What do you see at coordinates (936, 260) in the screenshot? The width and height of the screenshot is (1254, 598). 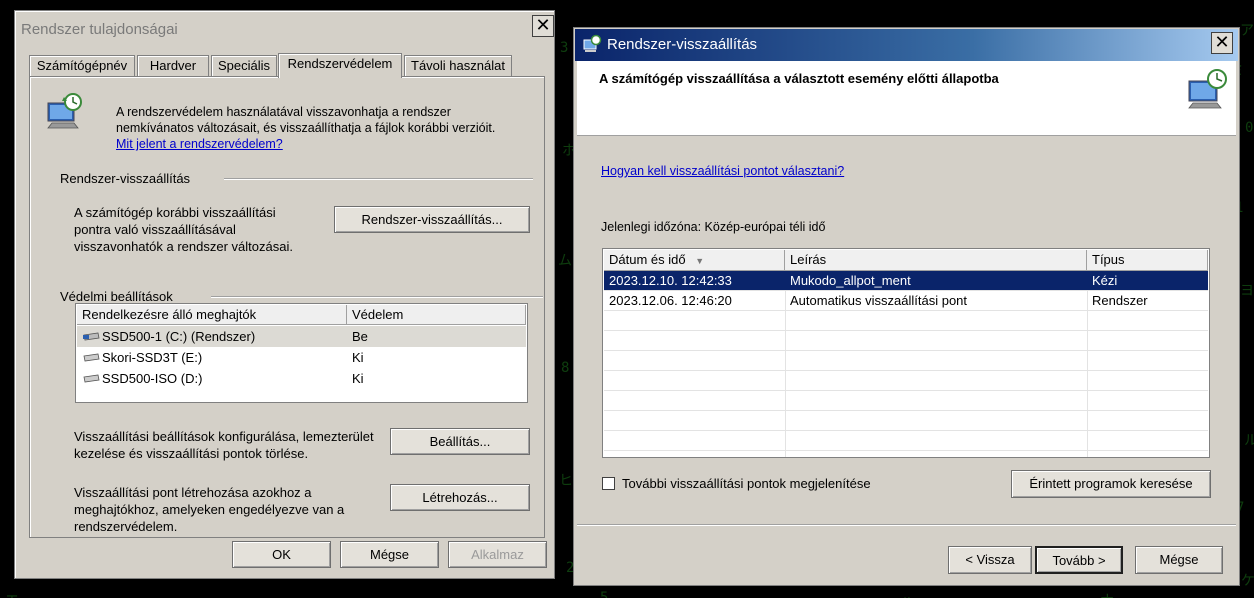 I see `column-header-description: Leírás` at bounding box center [936, 260].